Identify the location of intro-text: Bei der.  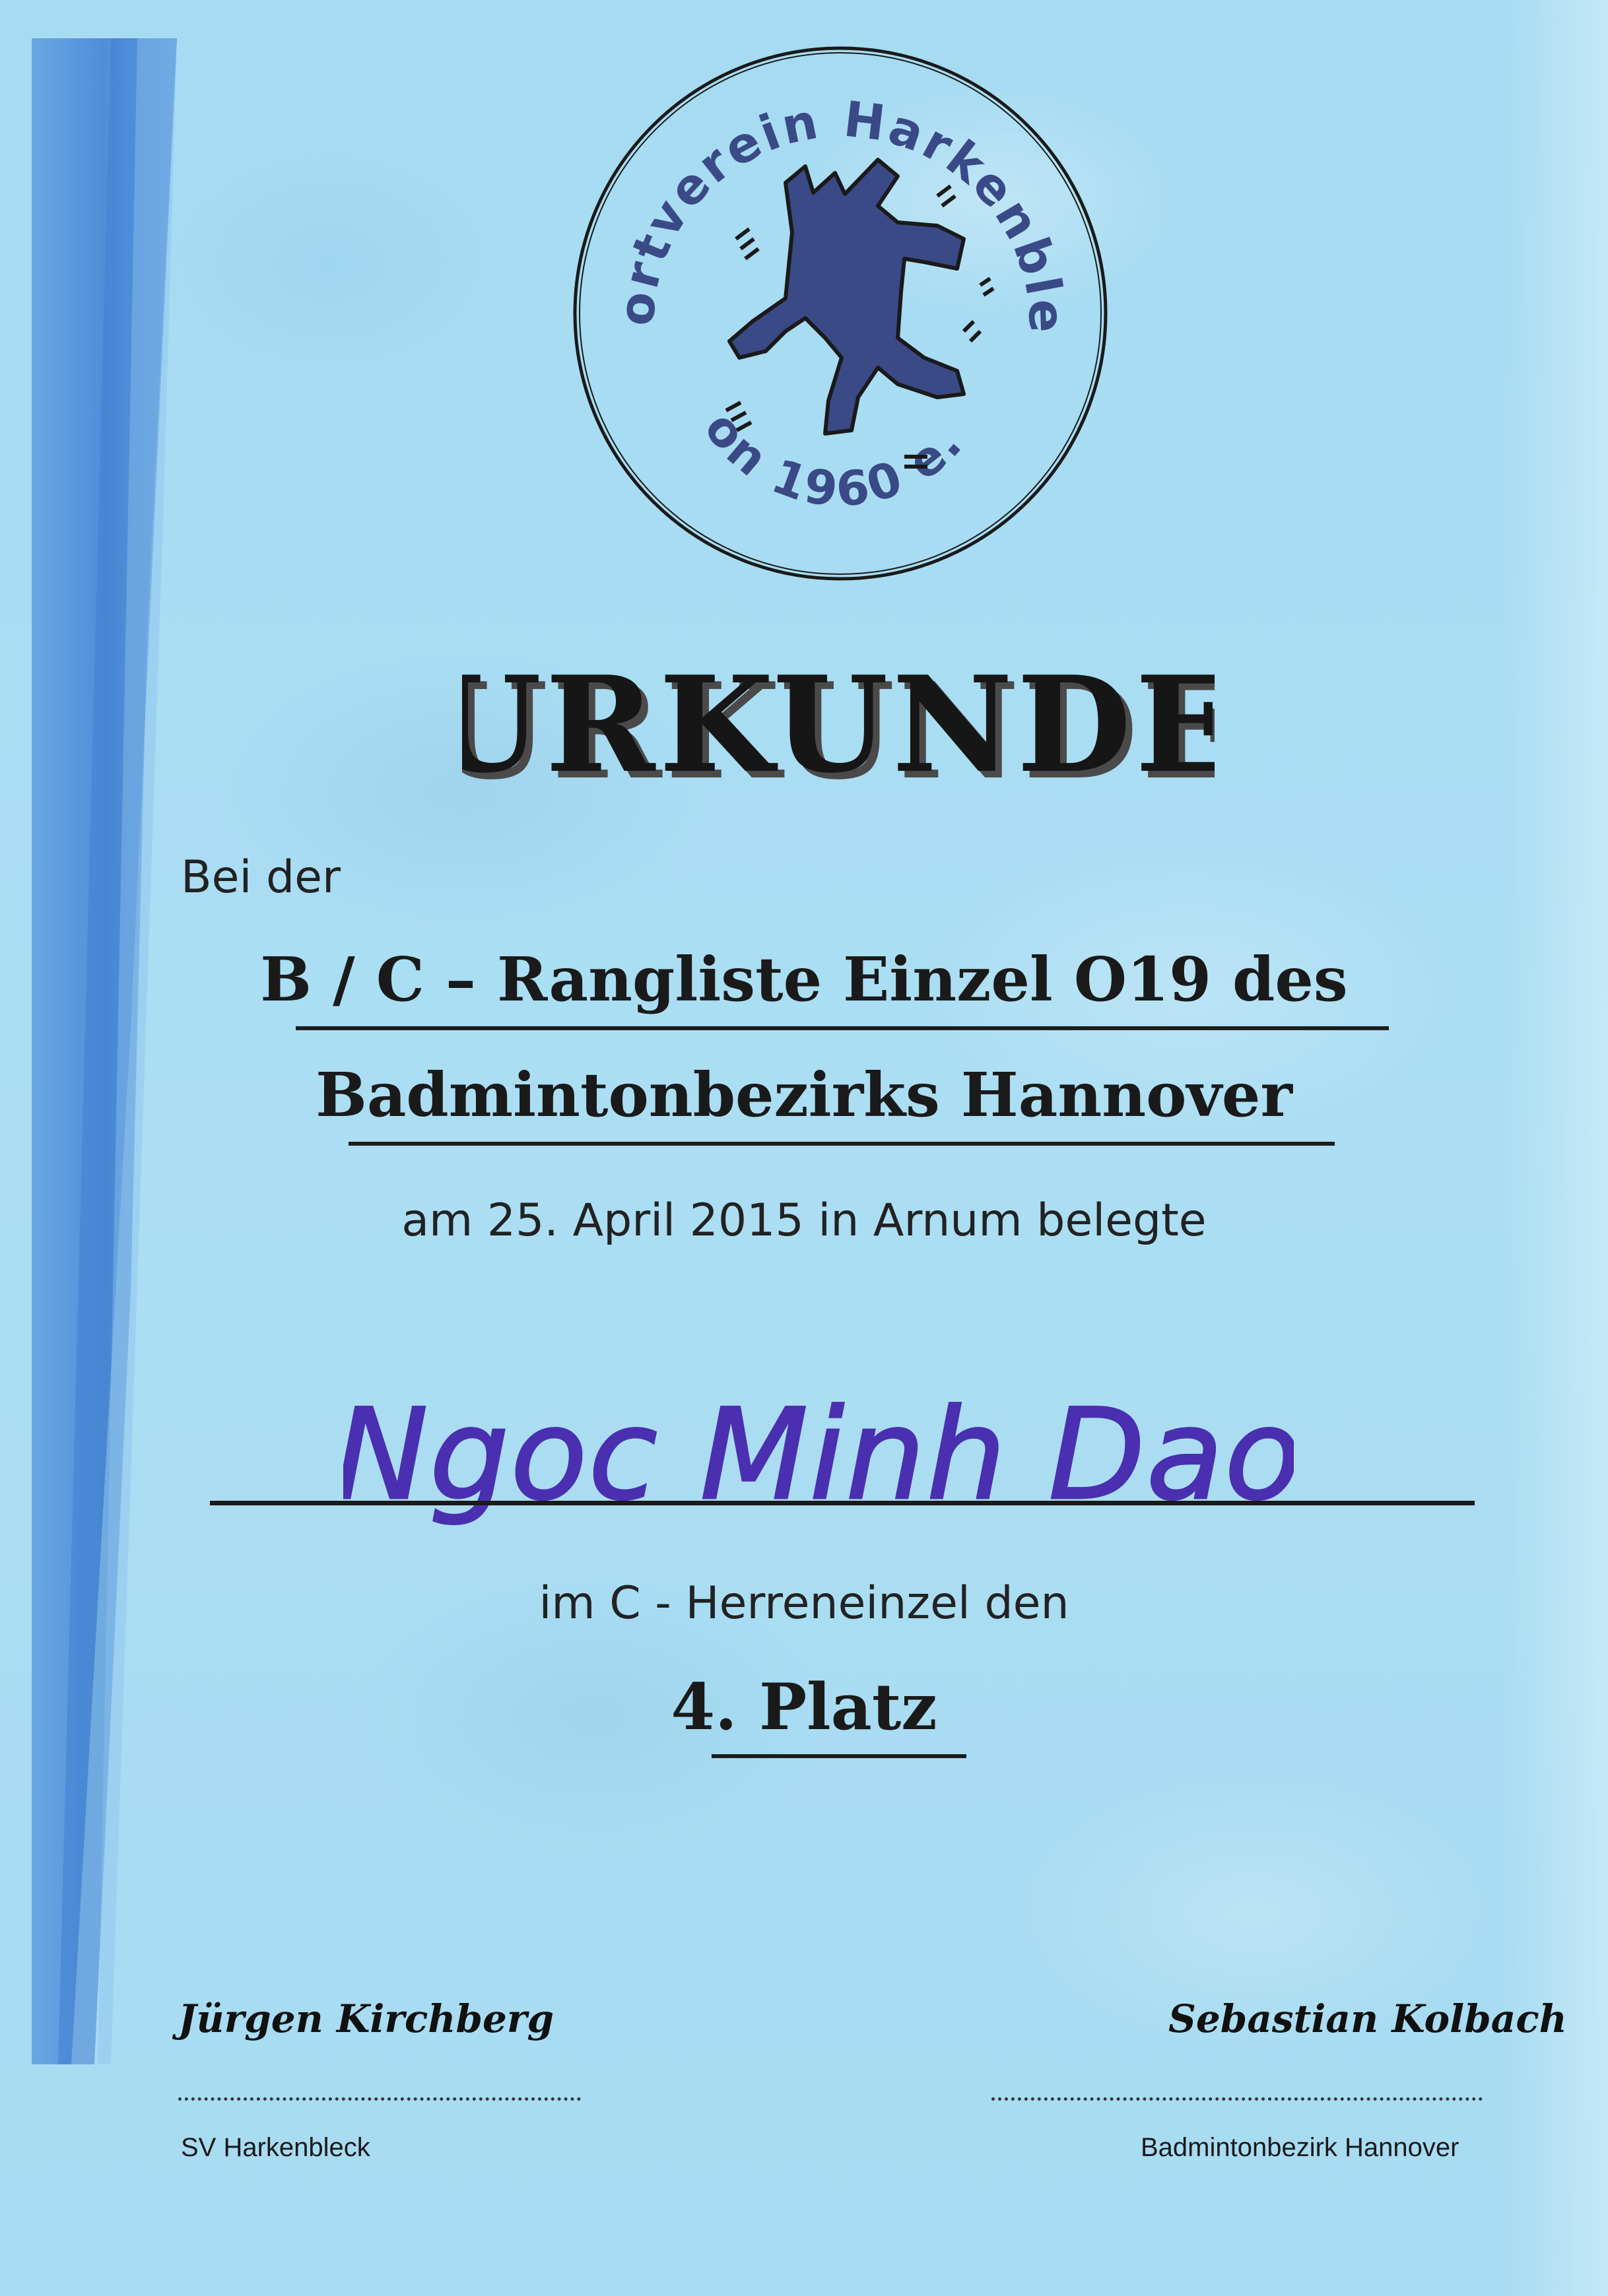
(261, 877).